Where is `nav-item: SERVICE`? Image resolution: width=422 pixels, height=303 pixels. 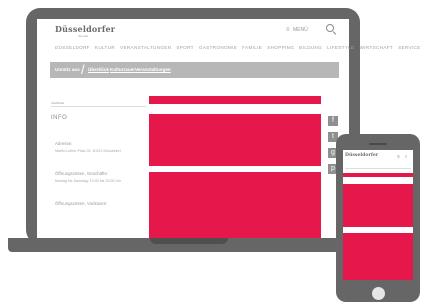
nav-item: SERVICE is located at coordinates (409, 47).